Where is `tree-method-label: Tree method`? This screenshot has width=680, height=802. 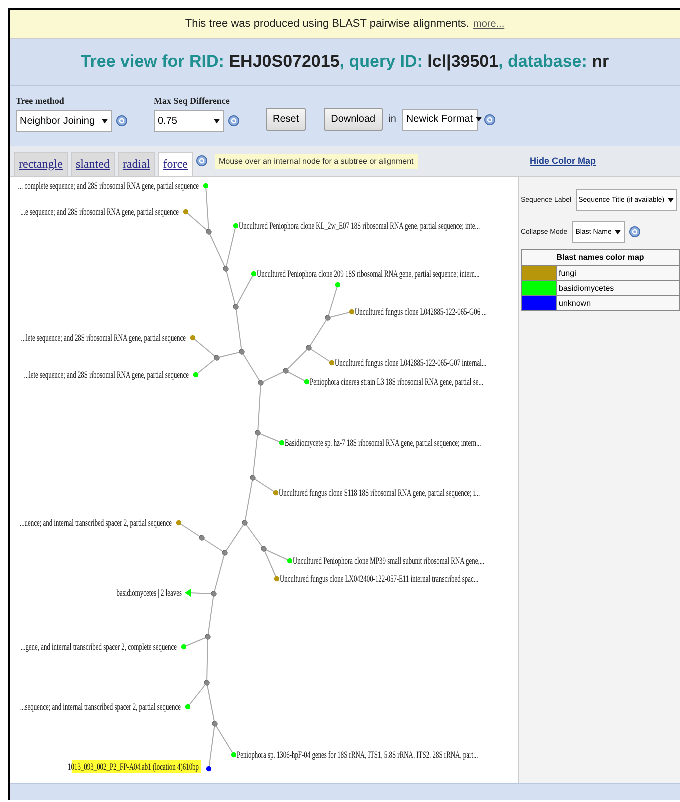 tree-method-label: Tree method is located at coordinates (41, 101).